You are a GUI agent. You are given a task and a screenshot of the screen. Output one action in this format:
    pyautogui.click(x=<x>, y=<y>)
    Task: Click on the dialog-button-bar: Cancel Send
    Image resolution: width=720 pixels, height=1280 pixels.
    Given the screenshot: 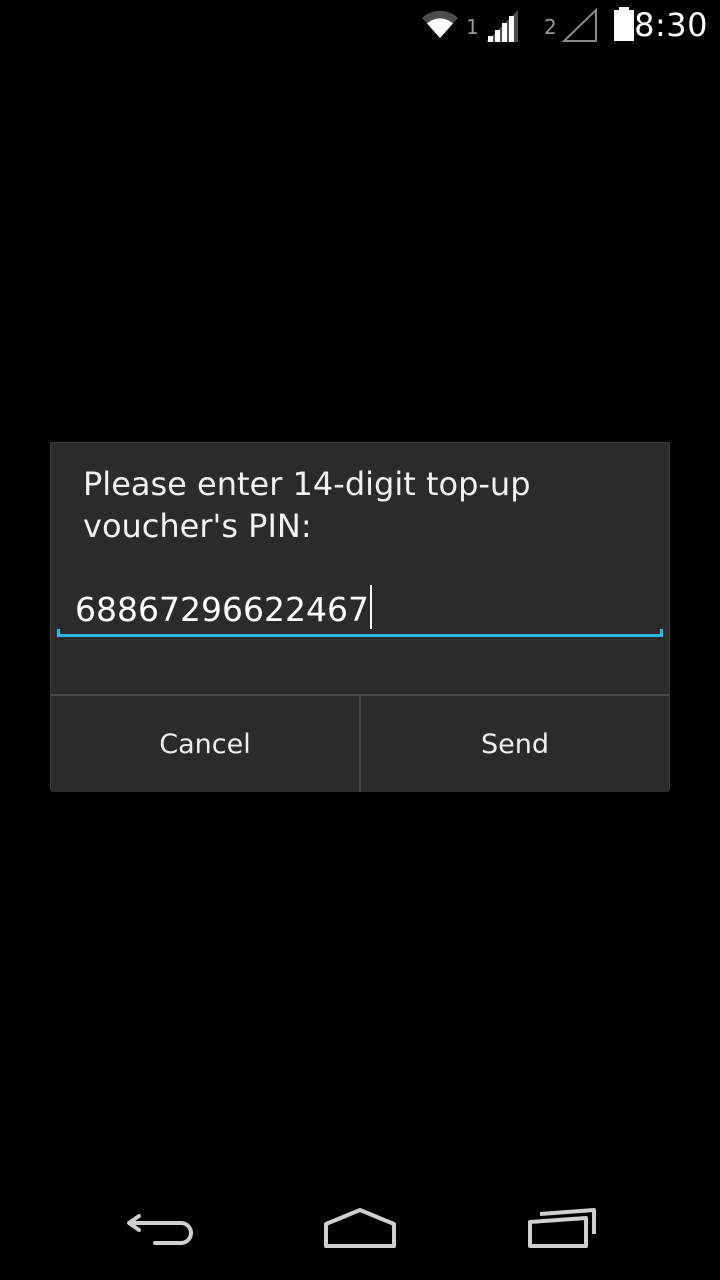 What is the action you would take?
    pyautogui.click(x=360, y=743)
    